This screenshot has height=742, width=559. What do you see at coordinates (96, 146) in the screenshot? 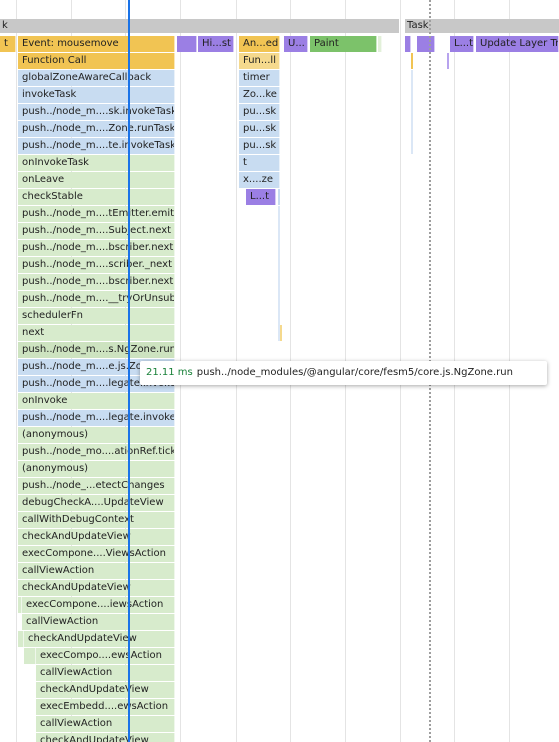
I see `stack-frame: push../node_m....te.invokeTask` at bounding box center [96, 146].